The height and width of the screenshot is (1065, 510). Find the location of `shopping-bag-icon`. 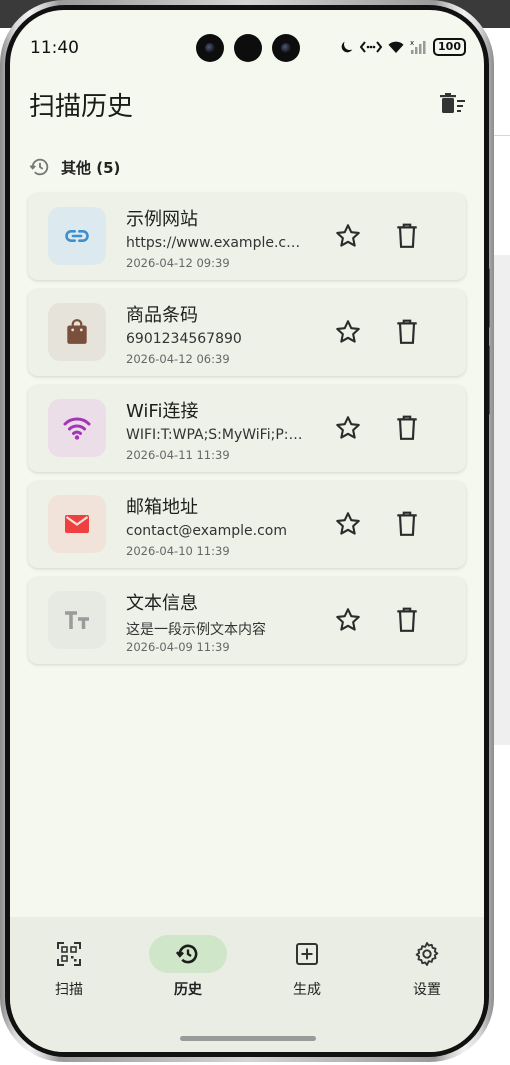

shopping-bag-icon is located at coordinates (77, 331).